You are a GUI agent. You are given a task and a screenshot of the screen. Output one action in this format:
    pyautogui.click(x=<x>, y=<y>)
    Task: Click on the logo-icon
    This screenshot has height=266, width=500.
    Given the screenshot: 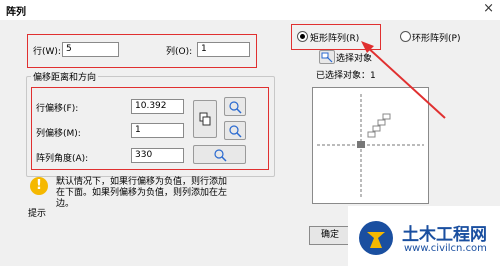 What is the action you would take?
    pyautogui.click(x=376, y=238)
    